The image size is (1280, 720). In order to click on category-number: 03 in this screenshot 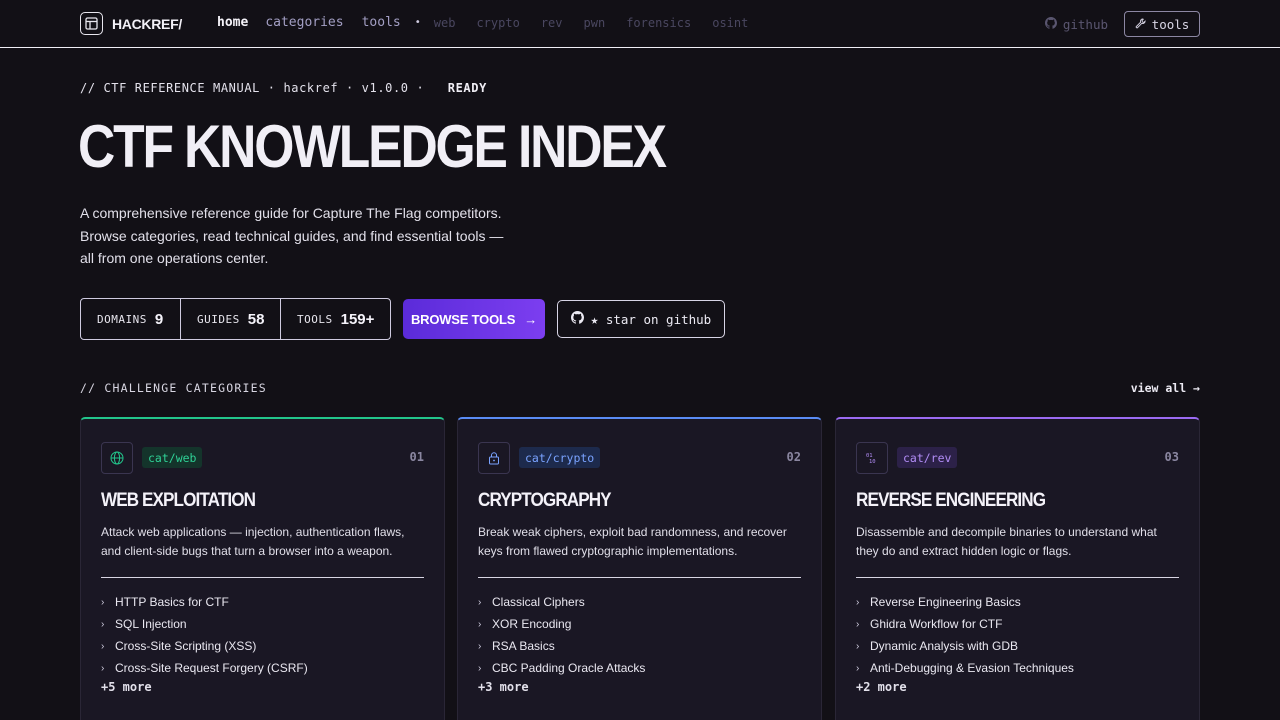, I will do `click(1171, 457)`.